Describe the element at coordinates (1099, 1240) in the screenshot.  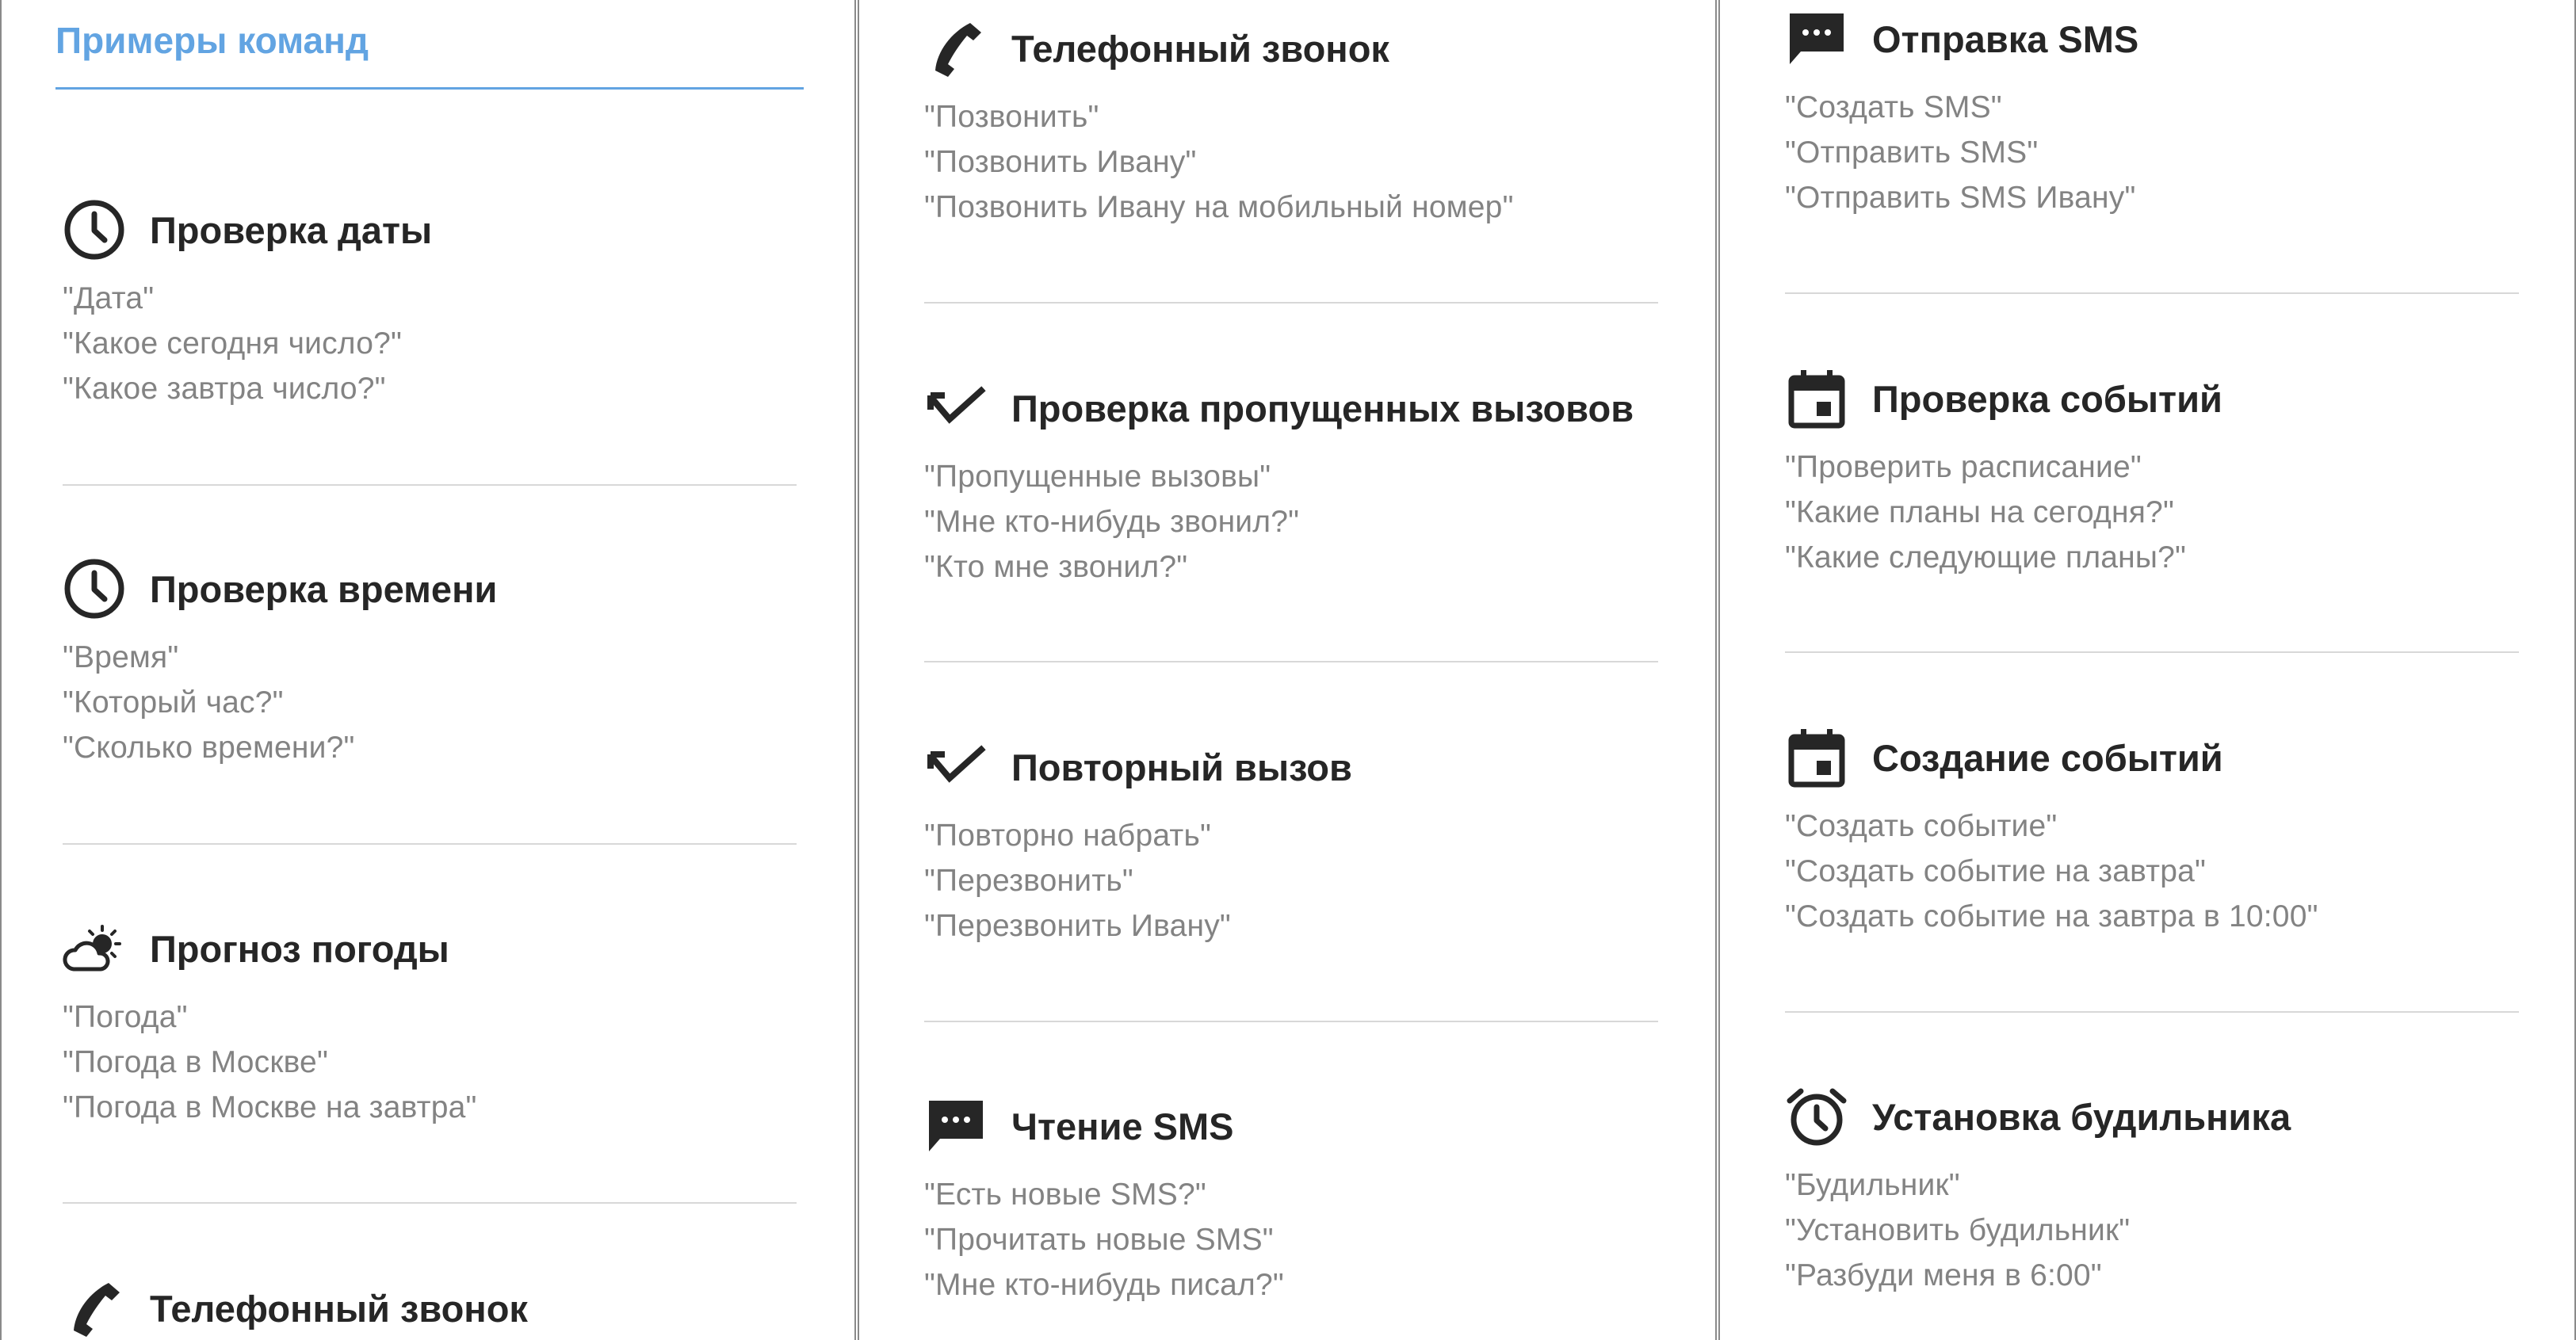
I see `example-command: "Прочитать новые SMS"` at that location.